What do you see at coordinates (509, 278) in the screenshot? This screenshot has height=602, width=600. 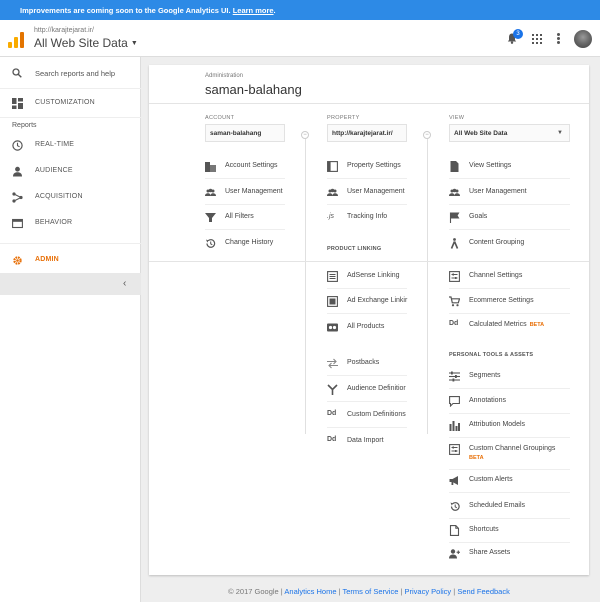 I see `channel-settings-link: Channel Settings` at bounding box center [509, 278].